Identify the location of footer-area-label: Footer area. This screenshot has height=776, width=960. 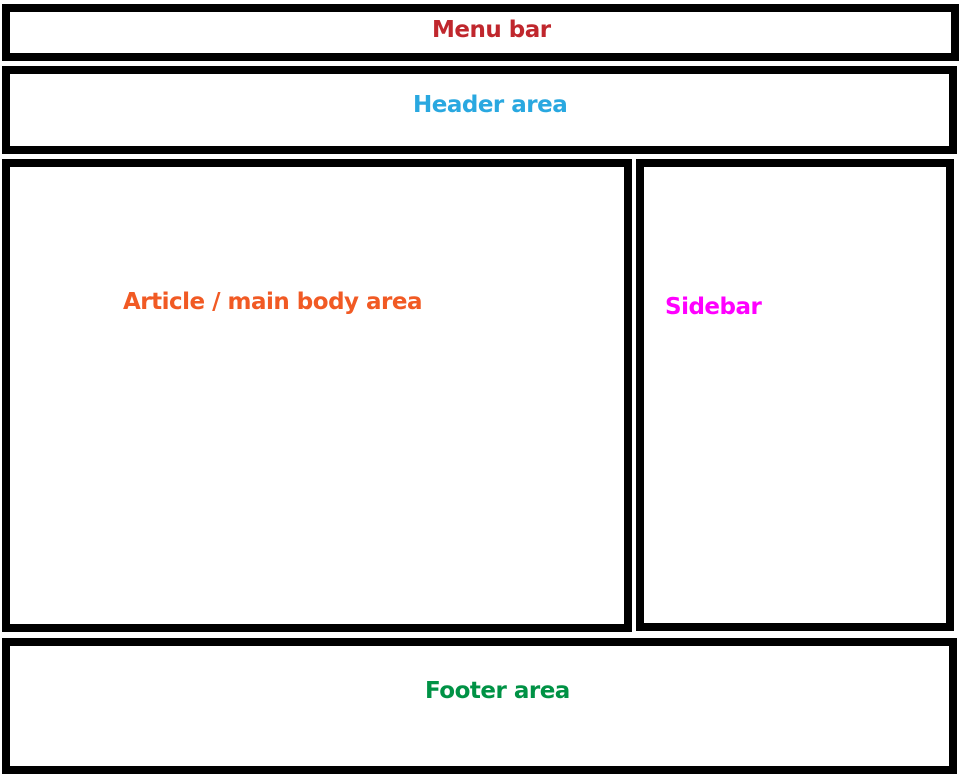
(497, 691).